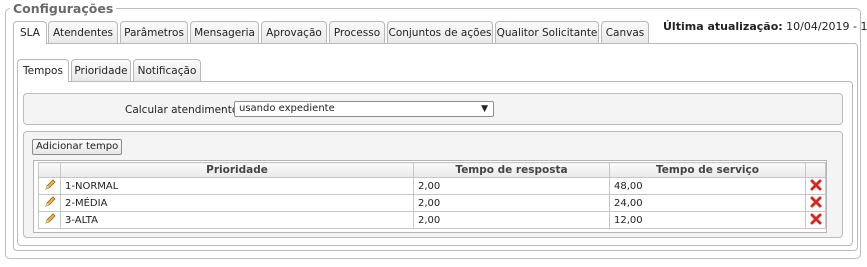 The image size is (867, 267). What do you see at coordinates (707, 220) in the screenshot?
I see `cell-tempo-servico: 12,00` at bounding box center [707, 220].